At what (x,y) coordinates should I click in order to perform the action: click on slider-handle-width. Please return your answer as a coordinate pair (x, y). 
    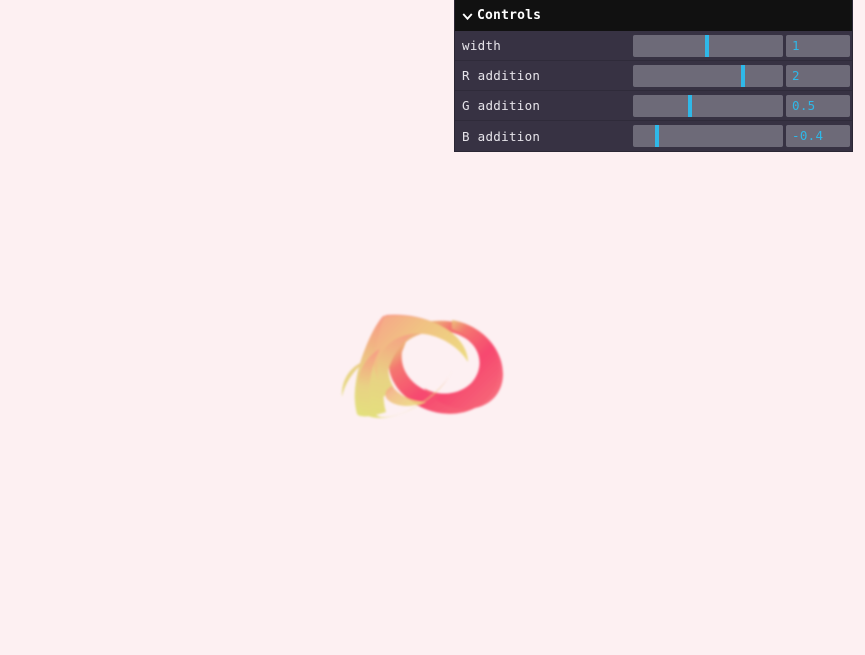
    Looking at the image, I should click on (707, 45).